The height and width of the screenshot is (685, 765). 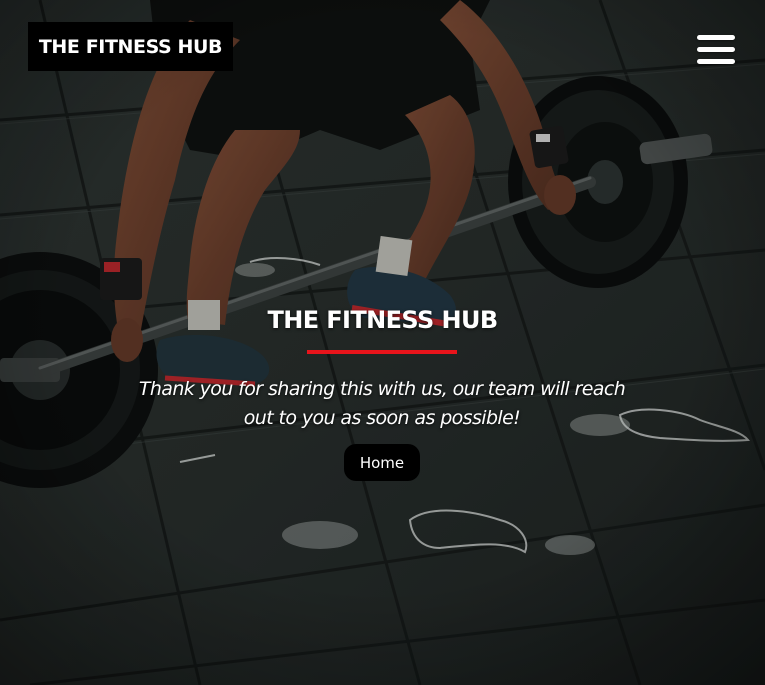 What do you see at coordinates (382, 320) in the screenshot?
I see `page-title: THE FITNESS HUB` at bounding box center [382, 320].